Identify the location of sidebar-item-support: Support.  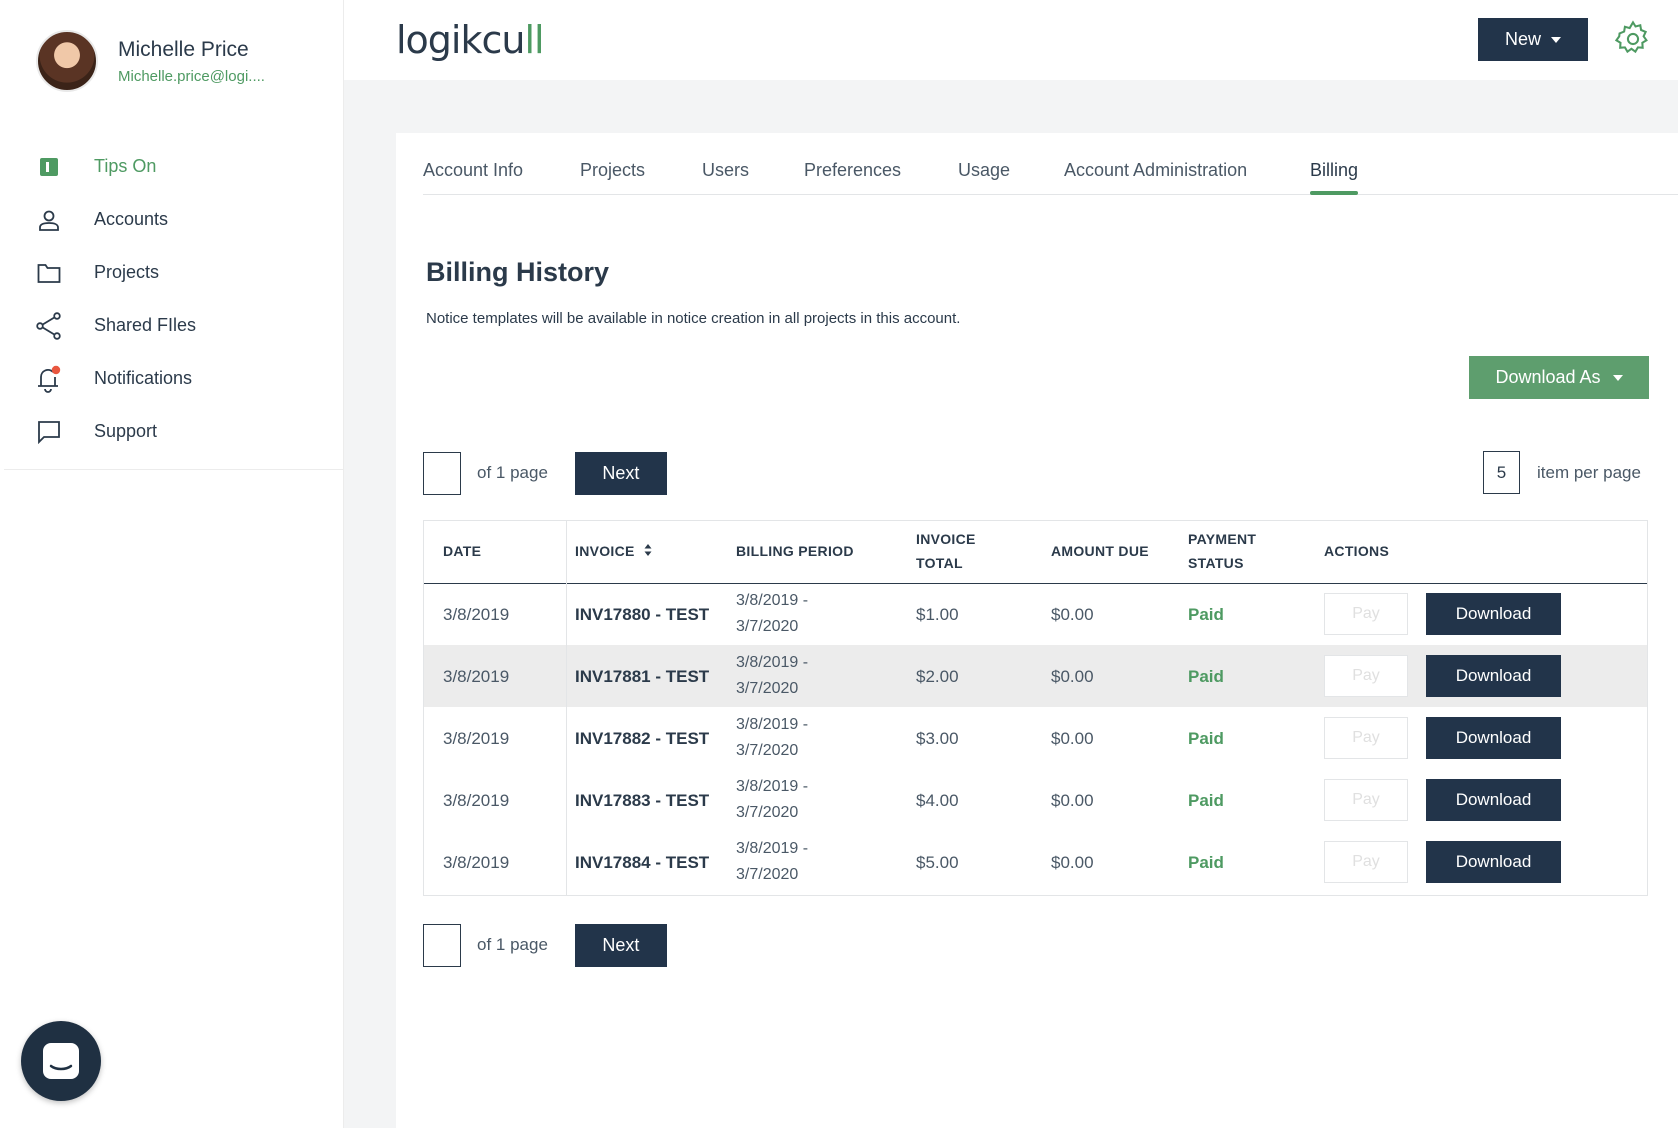
(184, 431).